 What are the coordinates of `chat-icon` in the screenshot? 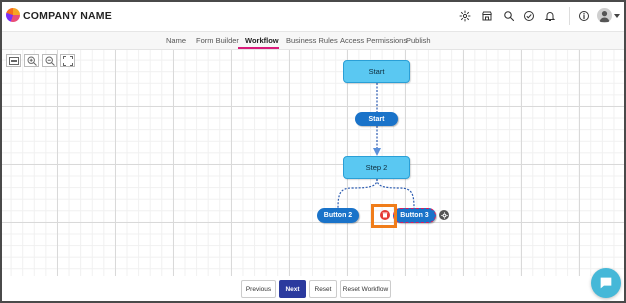 It's located at (606, 283).